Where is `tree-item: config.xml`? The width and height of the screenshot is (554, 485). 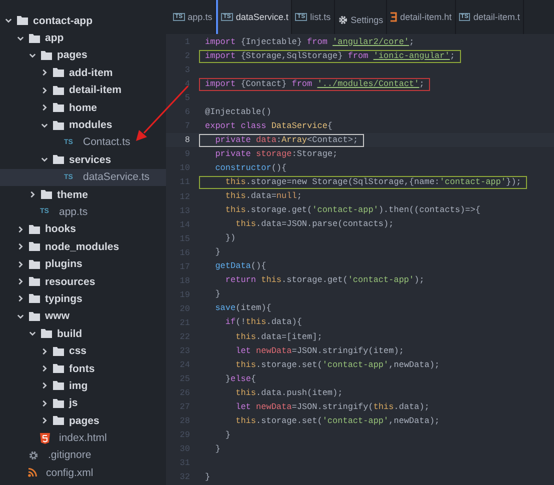 tree-item: config.xml is located at coordinates (83, 473).